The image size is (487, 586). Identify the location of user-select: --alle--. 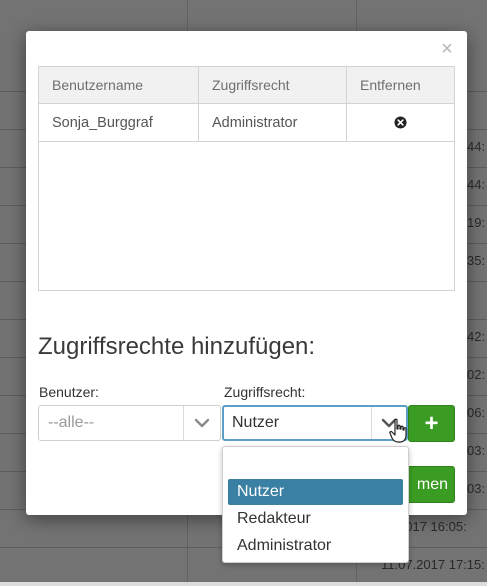
(129, 423).